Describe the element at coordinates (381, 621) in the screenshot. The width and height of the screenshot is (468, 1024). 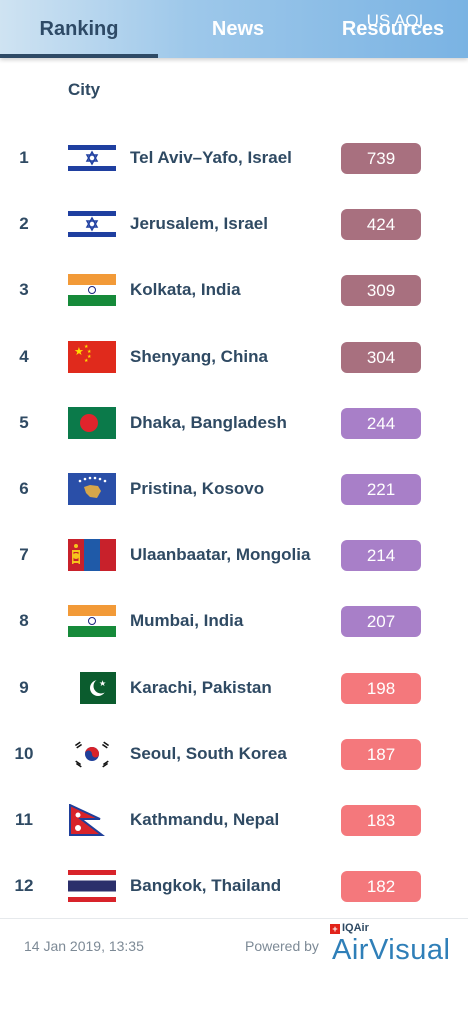
I see `aqi-badge: 207` at that location.